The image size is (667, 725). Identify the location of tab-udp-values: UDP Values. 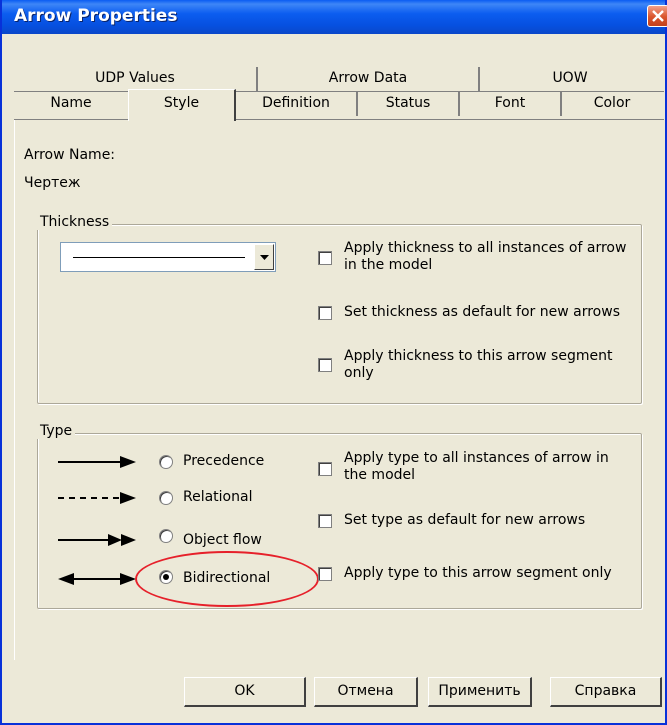
(136, 79).